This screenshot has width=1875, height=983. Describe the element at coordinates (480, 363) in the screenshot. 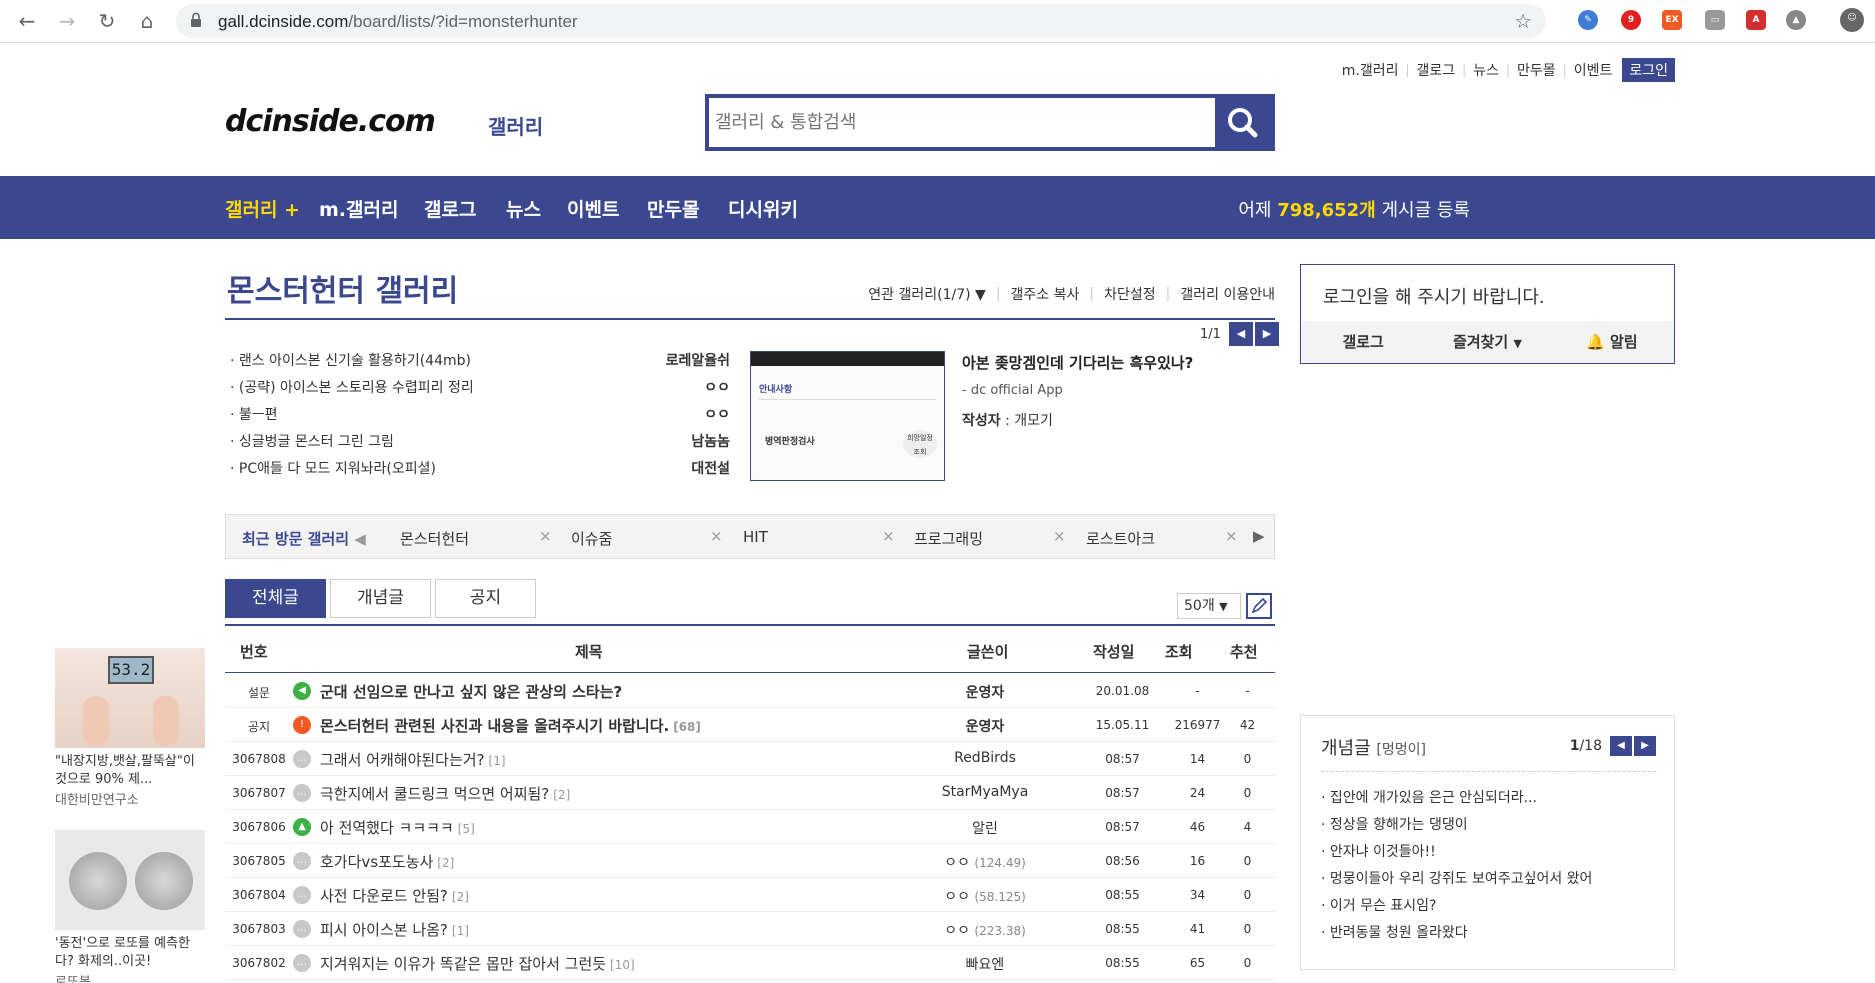

I see `issue-item: · 랜스 아이스본 신기술 활용하기(44mb) 로레알율쉬` at that location.